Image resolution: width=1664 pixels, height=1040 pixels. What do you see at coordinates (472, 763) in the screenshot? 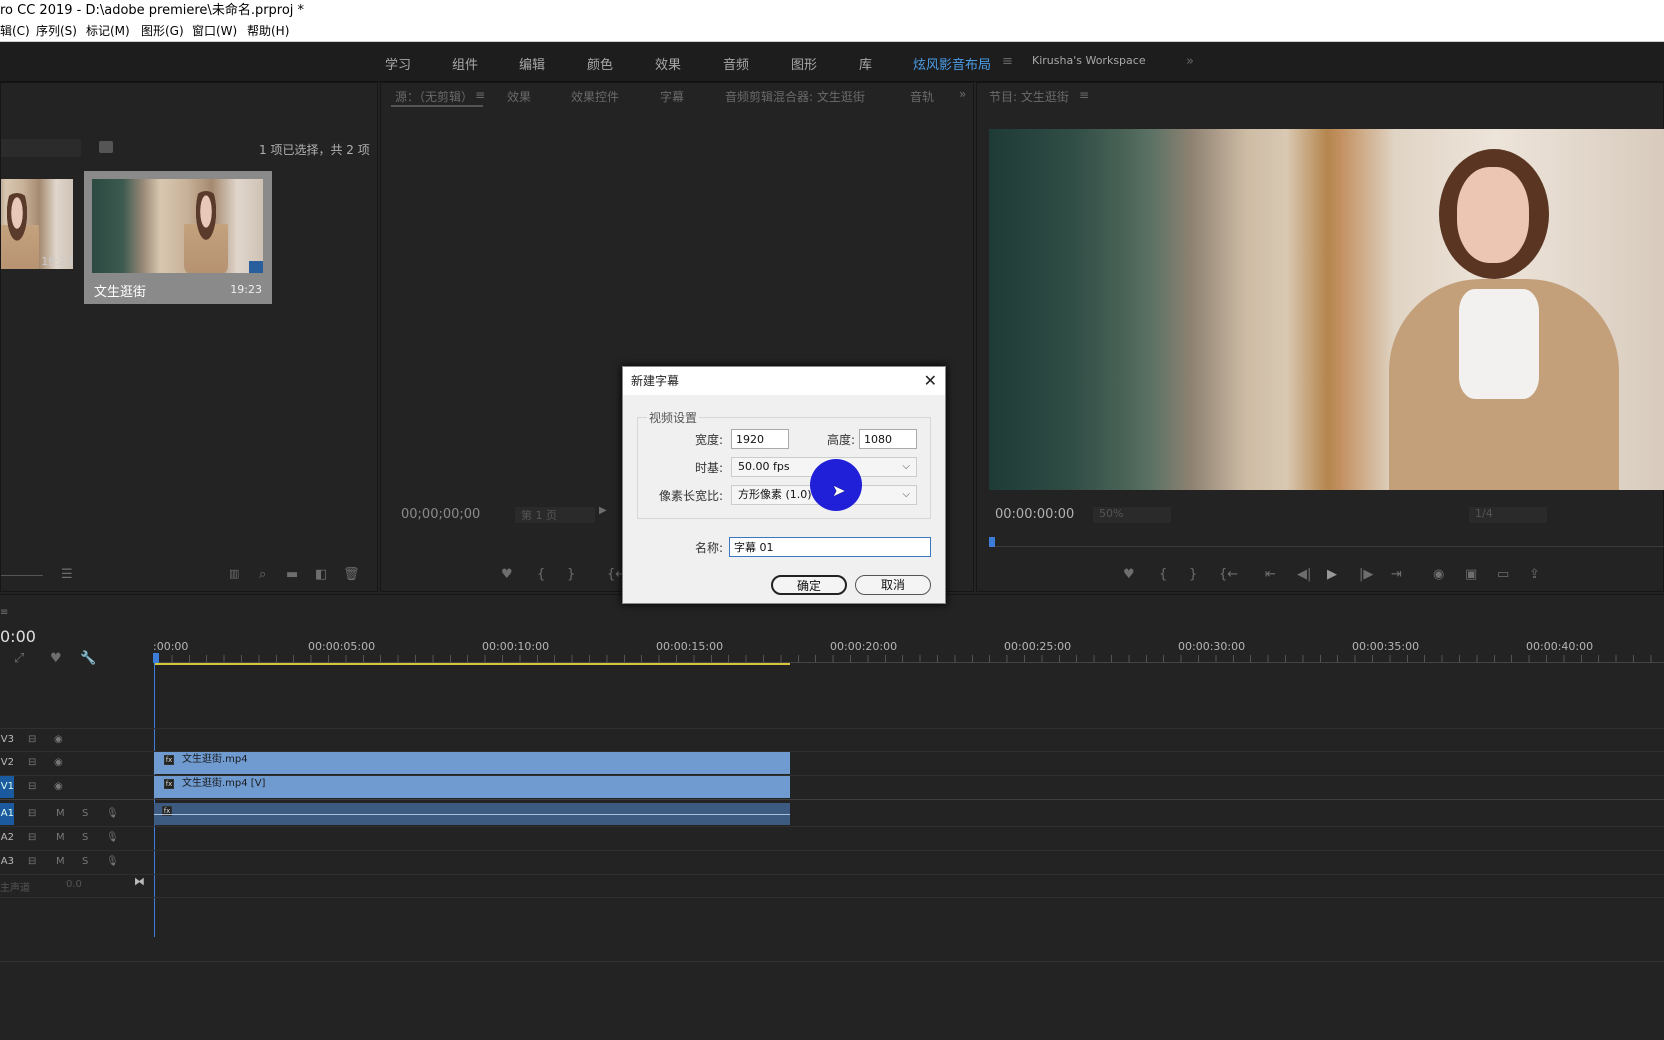
I see `timeline-clip-v2: fx 文生逛街.mp4` at bounding box center [472, 763].